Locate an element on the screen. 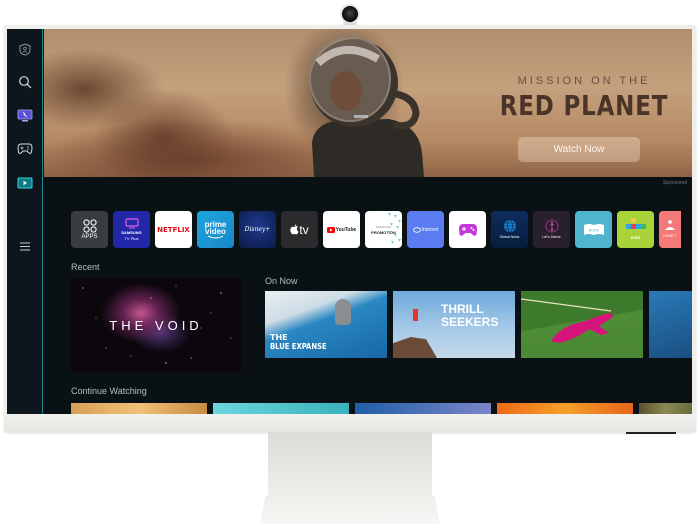  on-now-tile-animation is located at coordinates (582, 324).